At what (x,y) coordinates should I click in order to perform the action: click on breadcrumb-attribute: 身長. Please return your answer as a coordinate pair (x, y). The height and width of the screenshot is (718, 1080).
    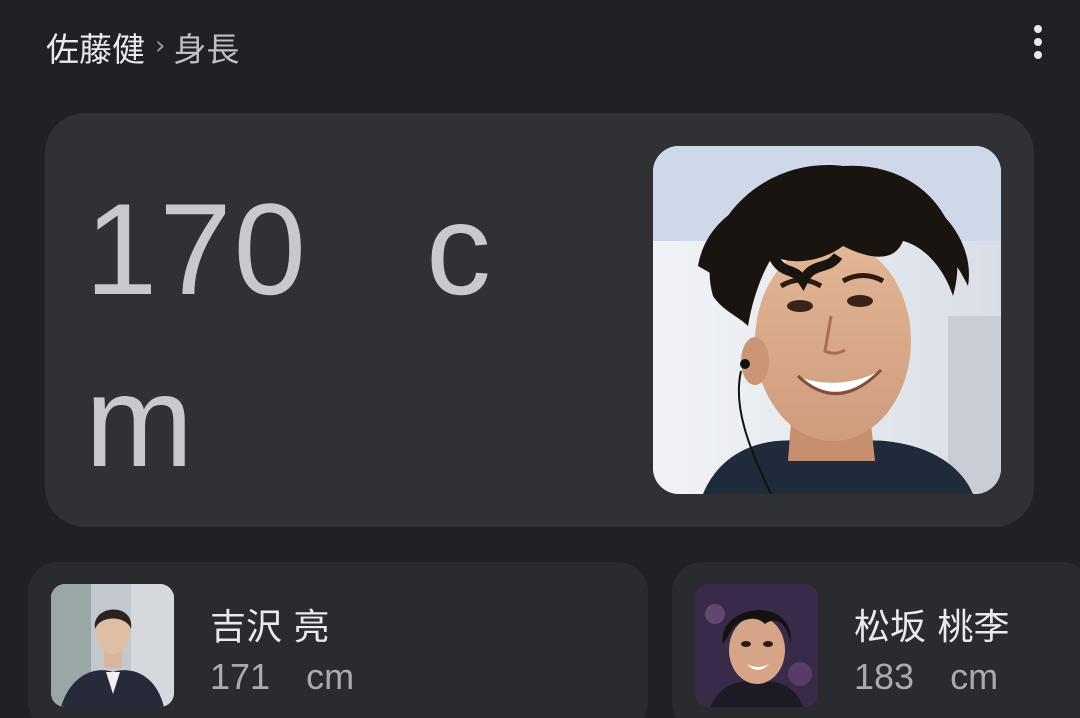
    Looking at the image, I should click on (206, 49).